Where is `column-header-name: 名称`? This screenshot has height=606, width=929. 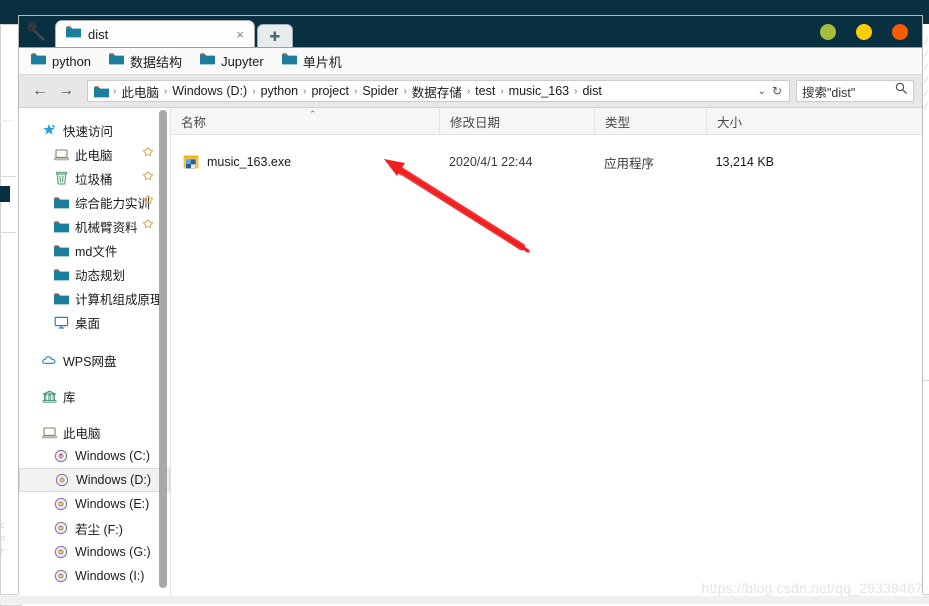
column-header-name: 名称 is located at coordinates (305, 121).